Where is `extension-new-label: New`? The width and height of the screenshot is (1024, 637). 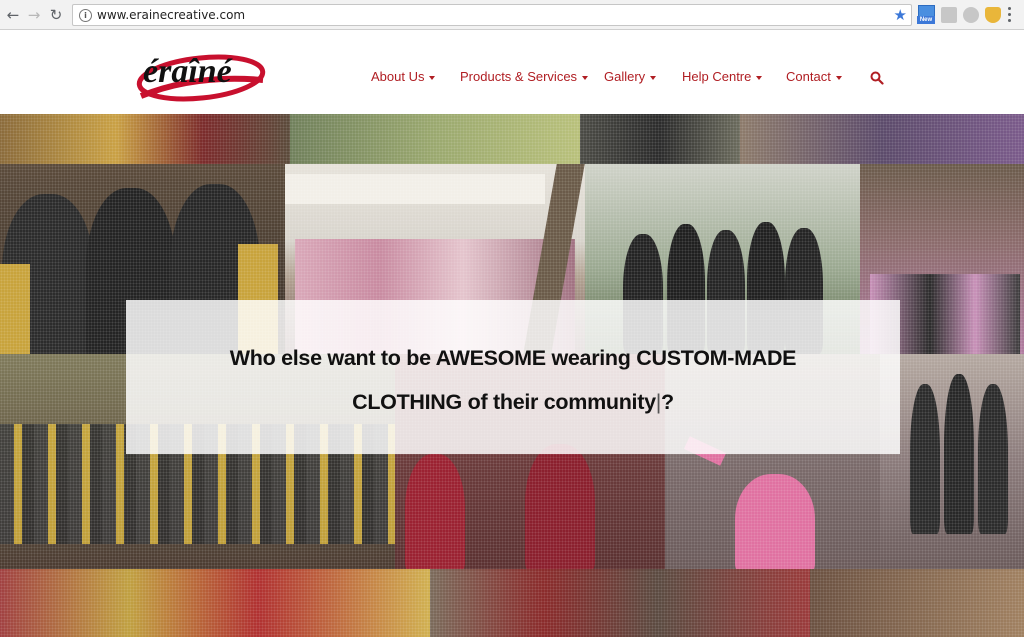 extension-new-label: New is located at coordinates (926, 20).